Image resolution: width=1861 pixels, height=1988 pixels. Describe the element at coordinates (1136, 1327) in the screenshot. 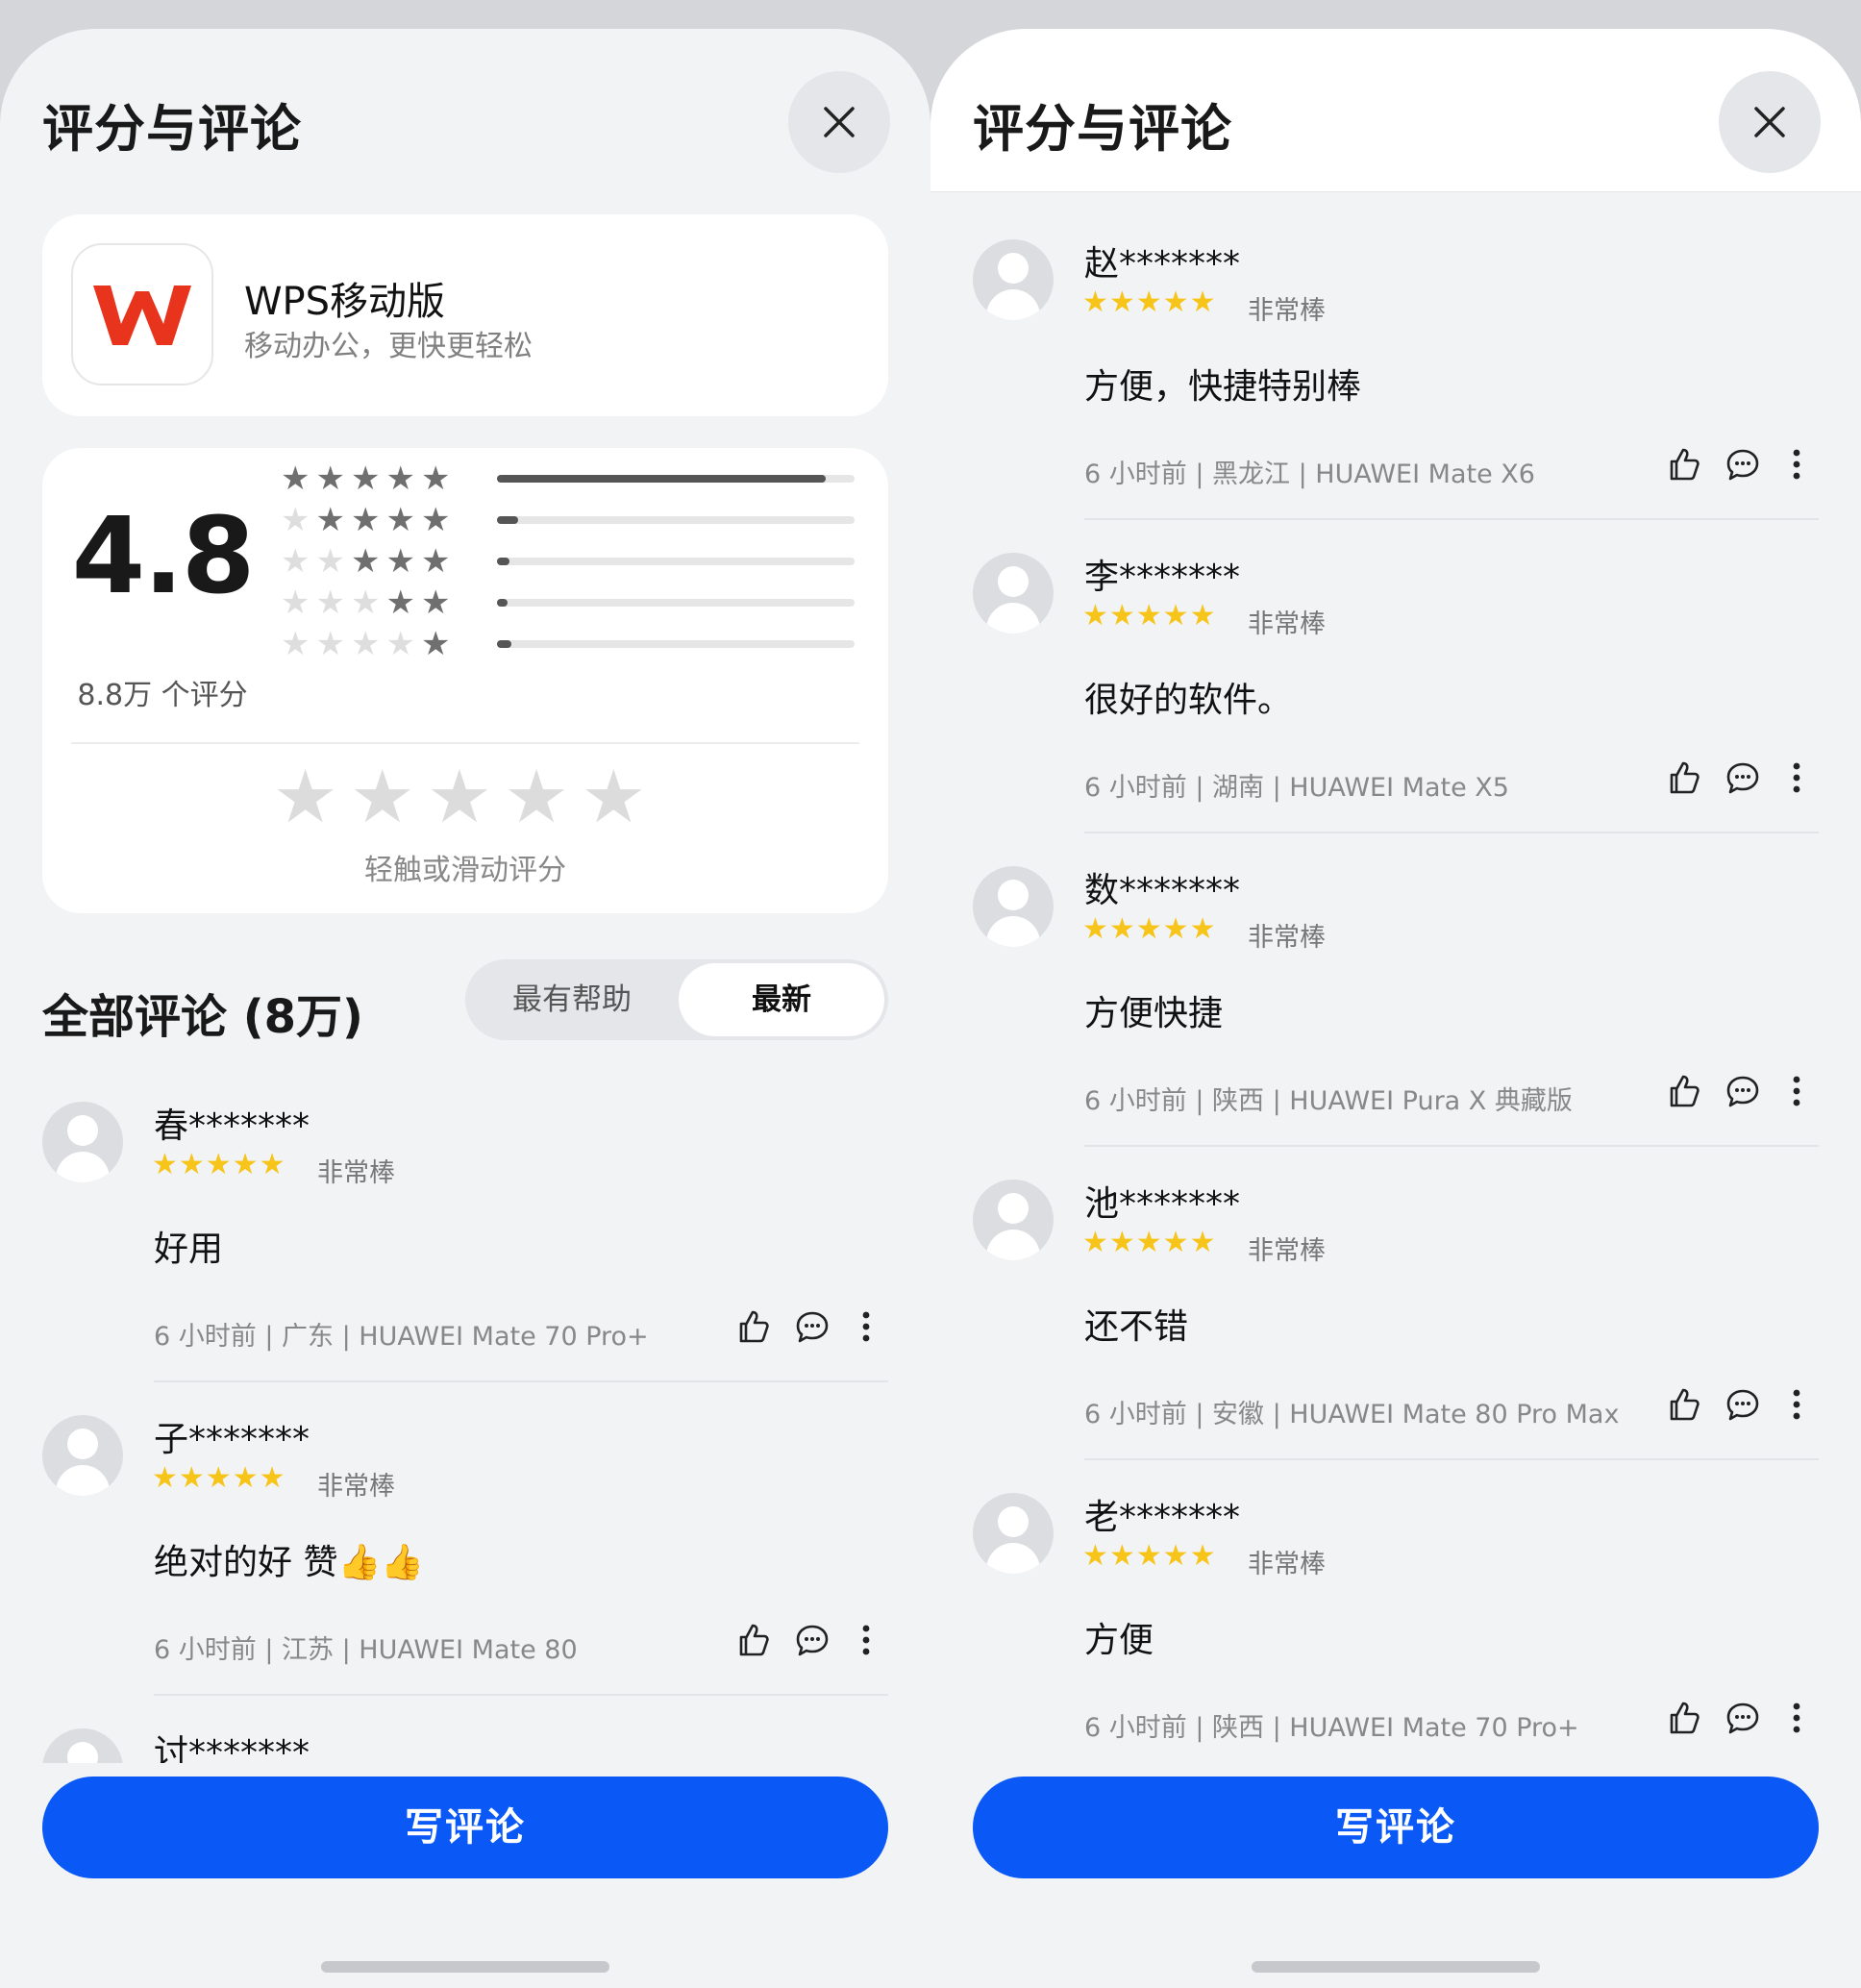

I see `review-text: 还不错` at that location.